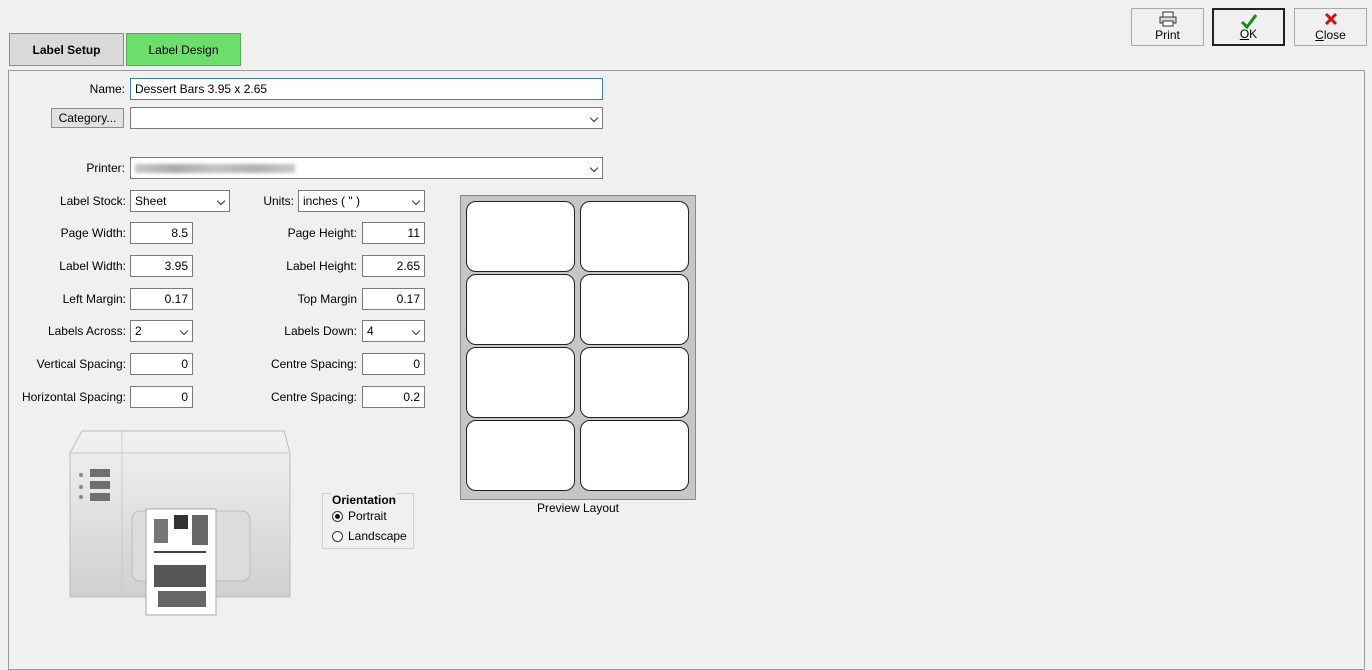  What do you see at coordinates (107, 89) in the screenshot?
I see `name-label: Name:` at bounding box center [107, 89].